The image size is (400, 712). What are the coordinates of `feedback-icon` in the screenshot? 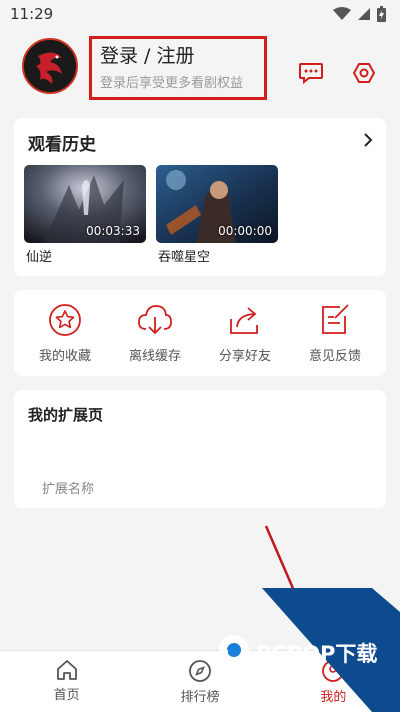 It's located at (335, 318).